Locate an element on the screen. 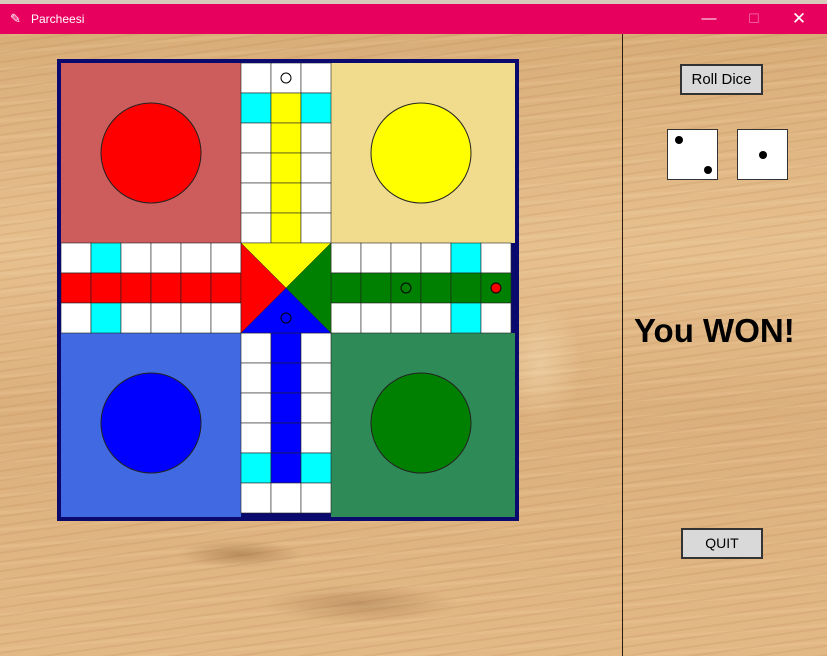 The width and height of the screenshot is (827, 656). status-message: You WON! is located at coordinates (714, 330).